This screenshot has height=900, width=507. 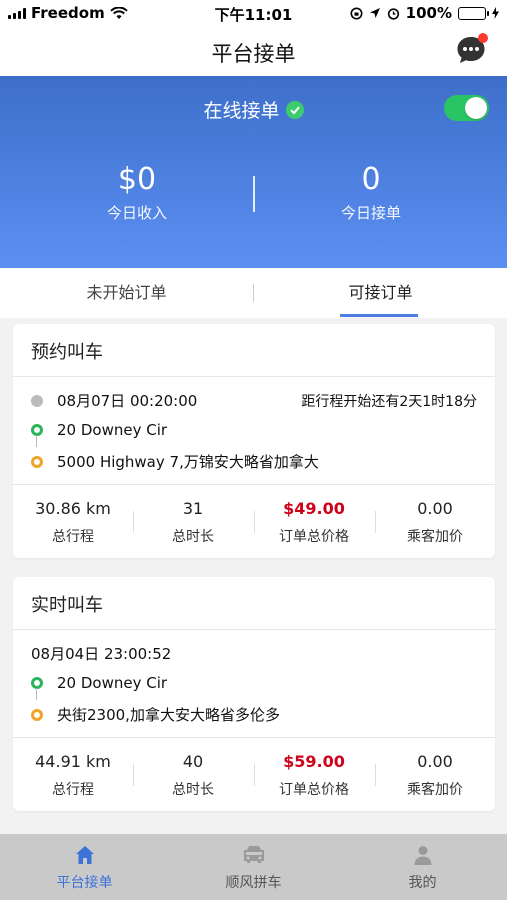 What do you see at coordinates (168, 715) in the screenshot?
I see `dropoff-address: 央街2300,加拿大安大略省多伦多` at bounding box center [168, 715].